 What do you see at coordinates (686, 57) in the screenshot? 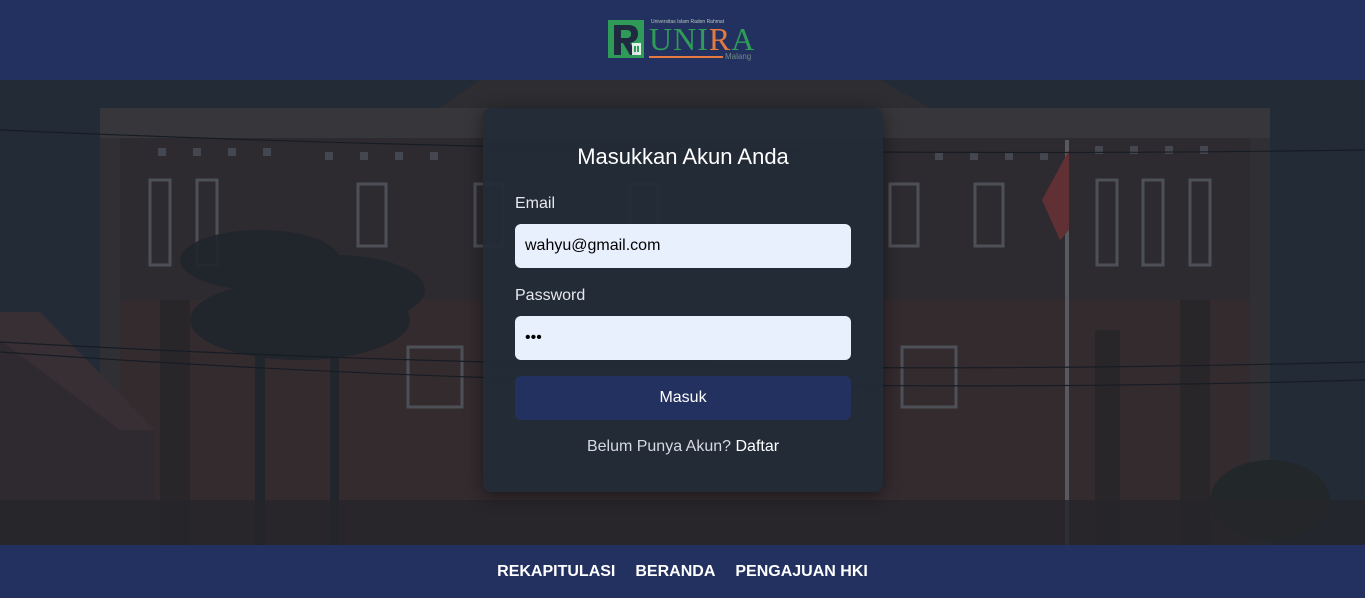
I see `logo-underline` at bounding box center [686, 57].